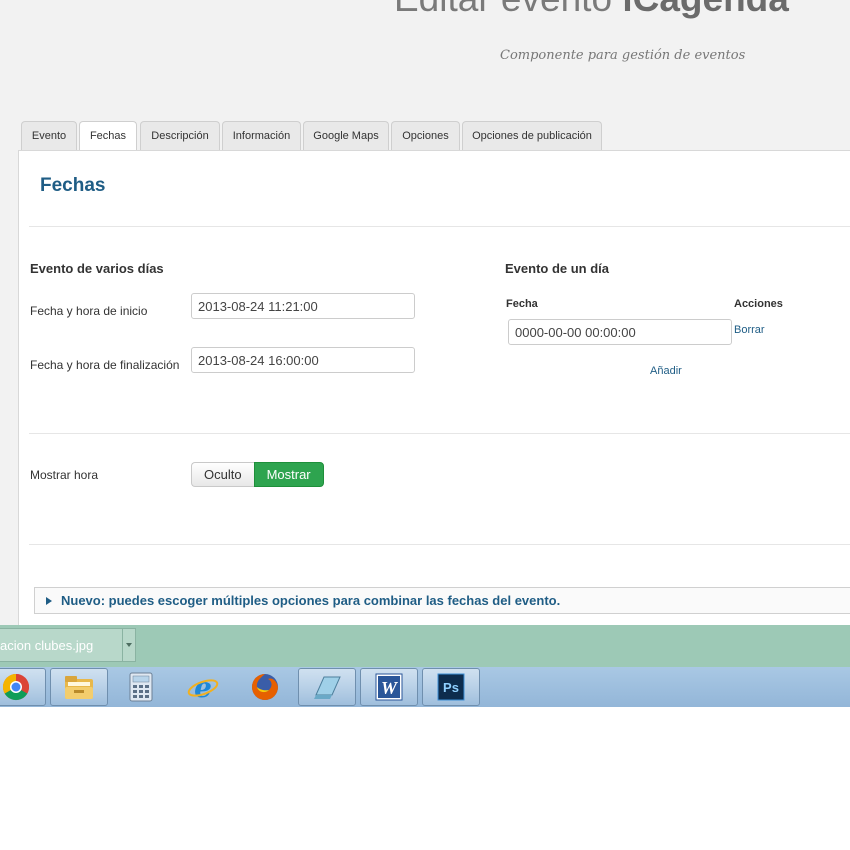  What do you see at coordinates (666, 371) in the screenshot?
I see `add-date-link: Añadir` at bounding box center [666, 371].